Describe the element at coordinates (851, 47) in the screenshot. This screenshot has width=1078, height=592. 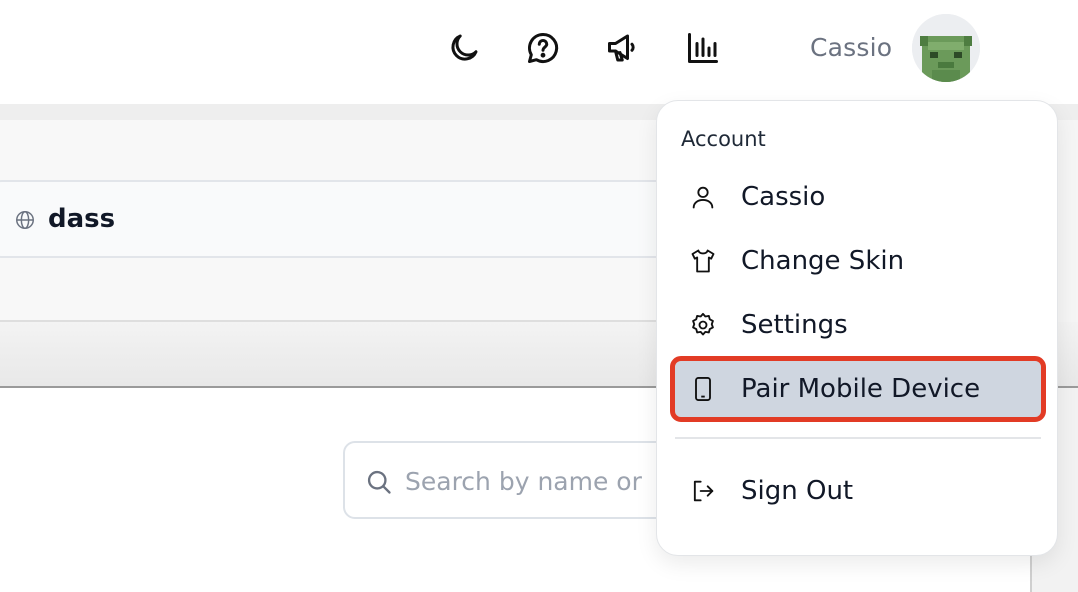
I see `username: Cassio` at that location.